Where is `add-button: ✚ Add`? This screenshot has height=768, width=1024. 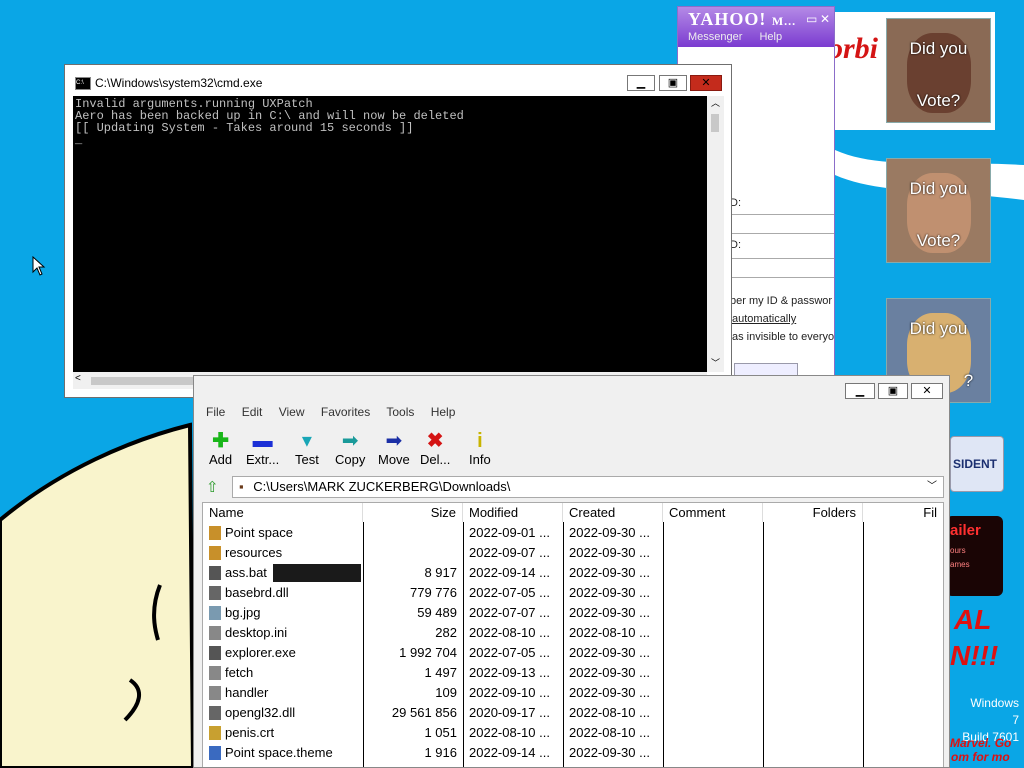
add-button: ✚ Add is located at coordinates (220, 448).